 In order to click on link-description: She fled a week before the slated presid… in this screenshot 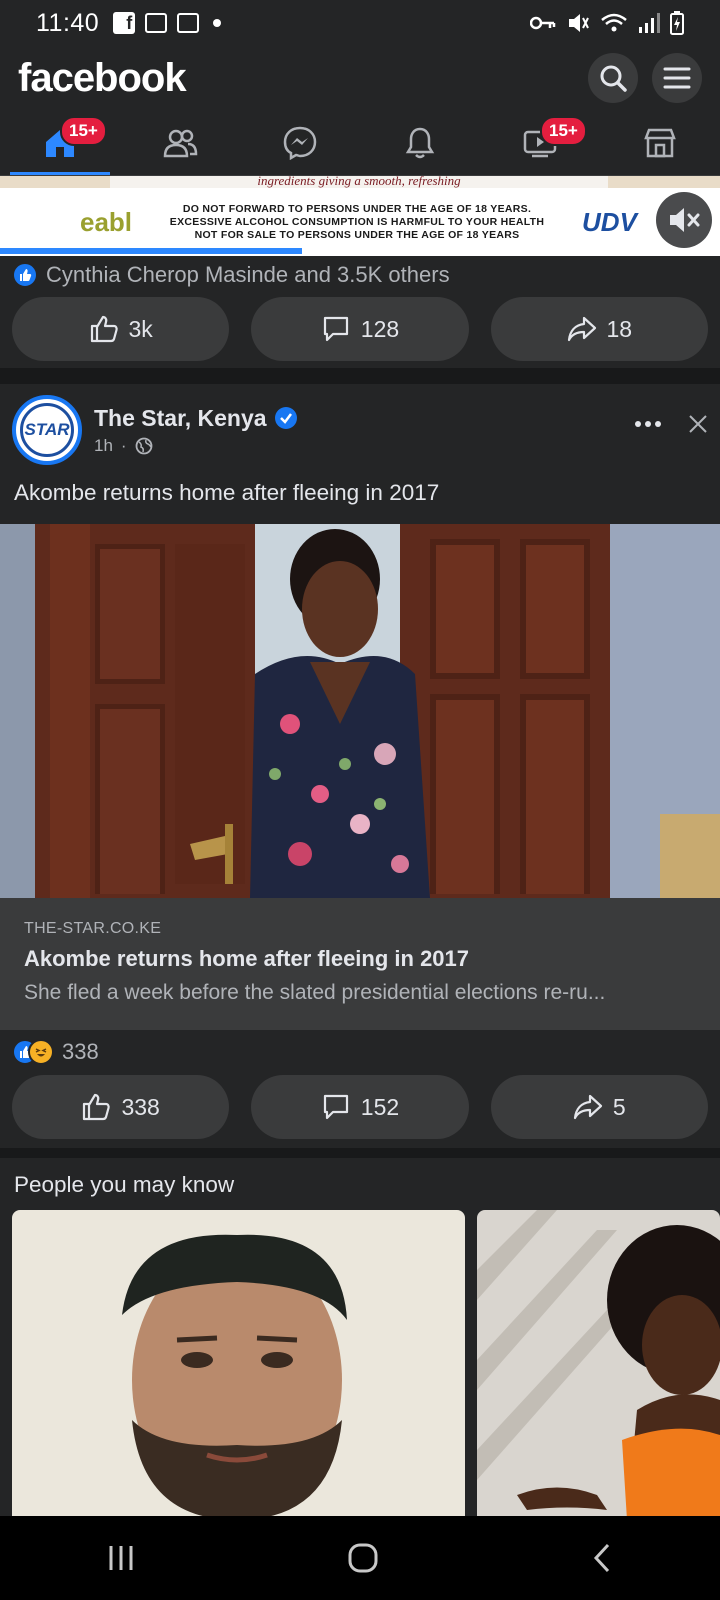, I will do `click(315, 992)`.